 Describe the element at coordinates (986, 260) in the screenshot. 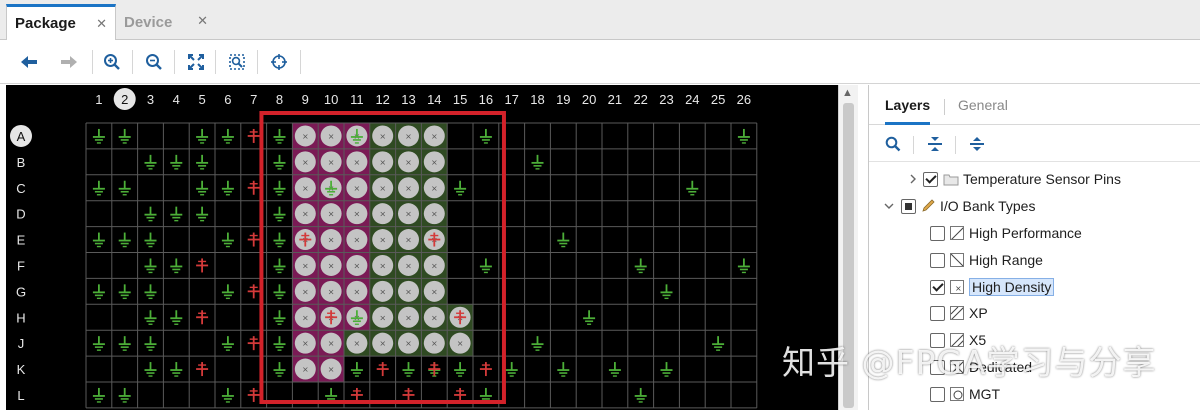

I see `layer-item-high-range: High Range` at that location.